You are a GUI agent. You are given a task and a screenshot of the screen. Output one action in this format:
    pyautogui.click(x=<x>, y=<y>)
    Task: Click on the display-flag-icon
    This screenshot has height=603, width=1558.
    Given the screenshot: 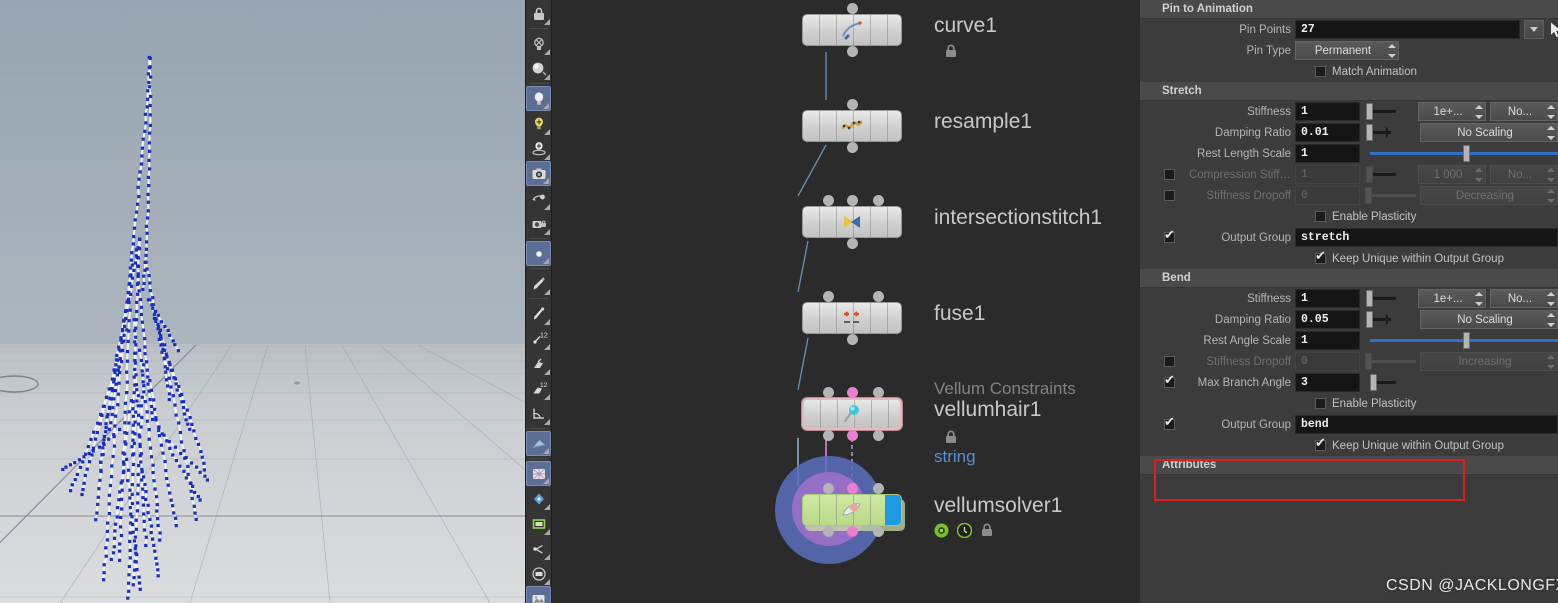 What is the action you would take?
    pyautogui.click(x=941, y=533)
    